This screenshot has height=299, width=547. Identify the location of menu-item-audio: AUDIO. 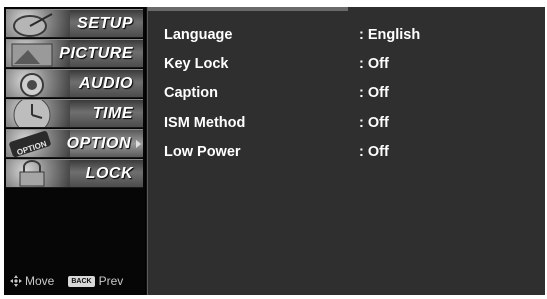
(74, 83).